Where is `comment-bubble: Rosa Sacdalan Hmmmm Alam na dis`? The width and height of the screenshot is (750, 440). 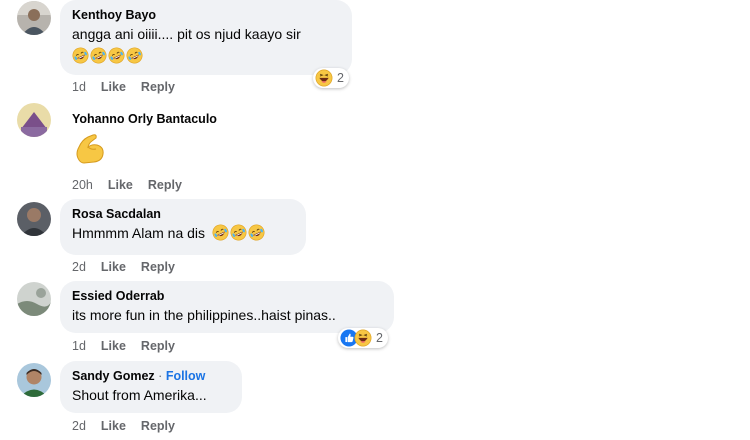 comment-bubble: Rosa Sacdalan Hmmmm Alam na dis is located at coordinates (183, 227).